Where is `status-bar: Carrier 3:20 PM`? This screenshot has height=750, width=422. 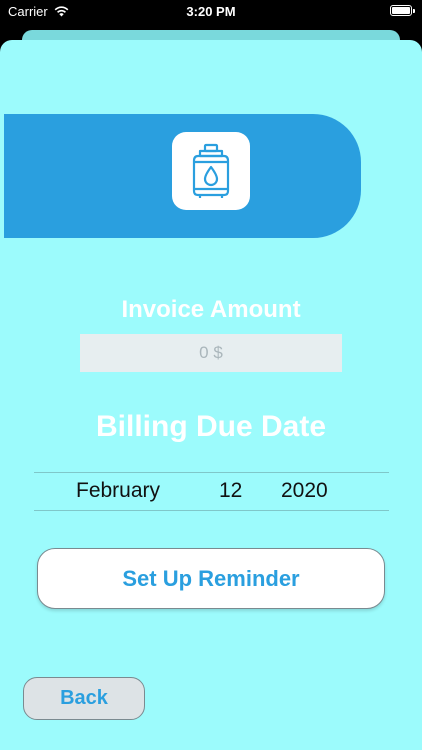 status-bar: Carrier 3:20 PM is located at coordinates (211, 12).